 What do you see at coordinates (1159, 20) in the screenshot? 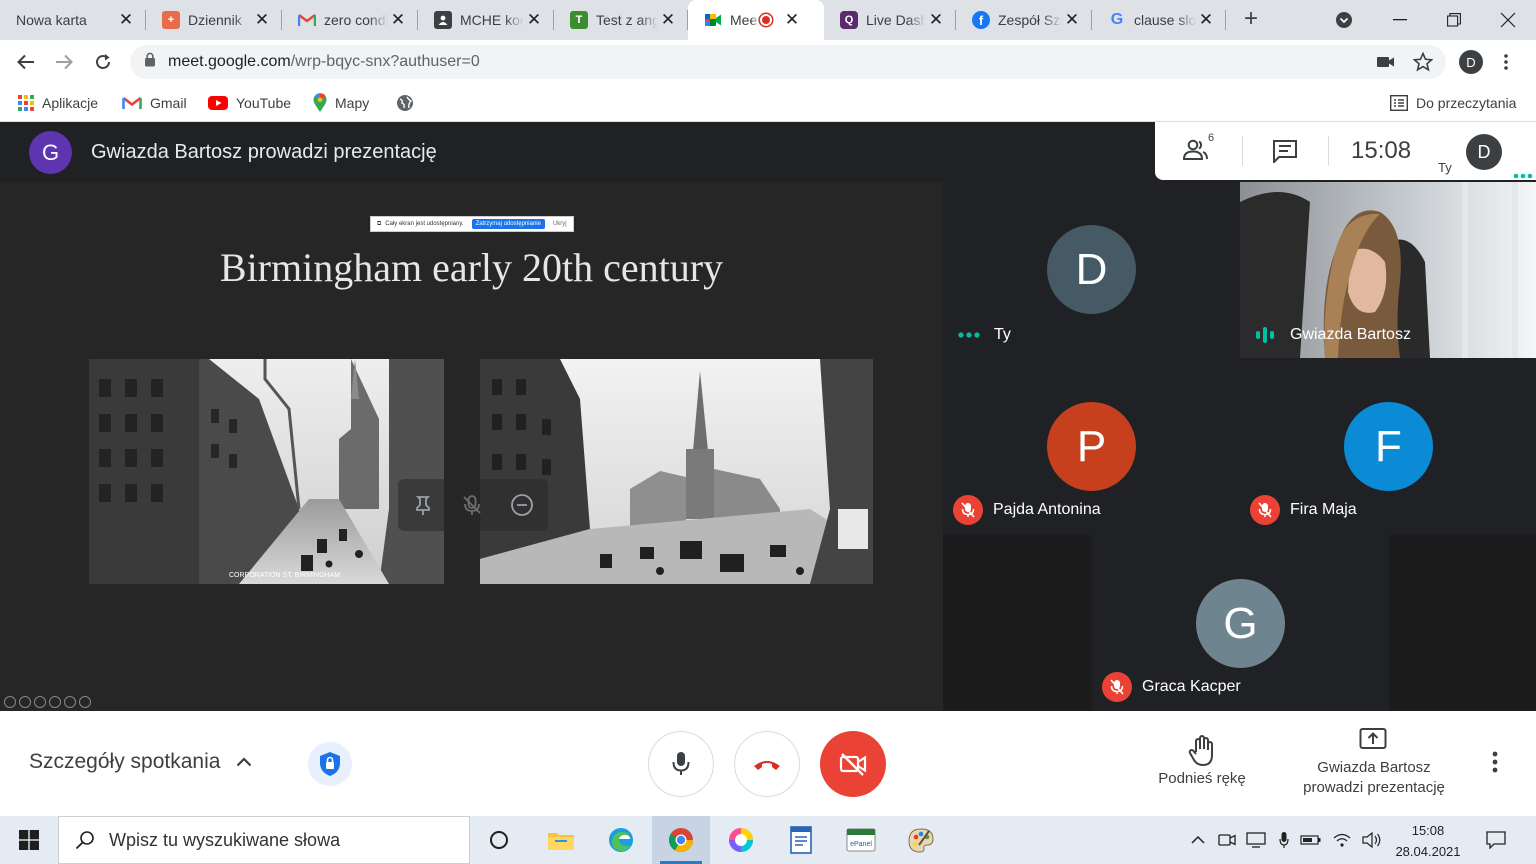
I see `tab-google-search: G clause slowo ✕` at bounding box center [1159, 20].